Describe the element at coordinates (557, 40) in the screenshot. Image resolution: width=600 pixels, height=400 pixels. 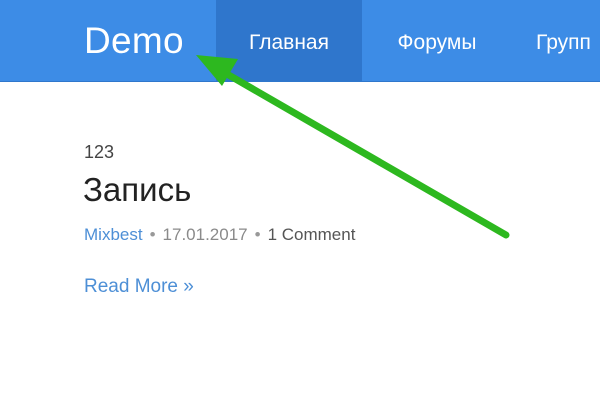
I see `nav-item-groups: Групп` at that location.